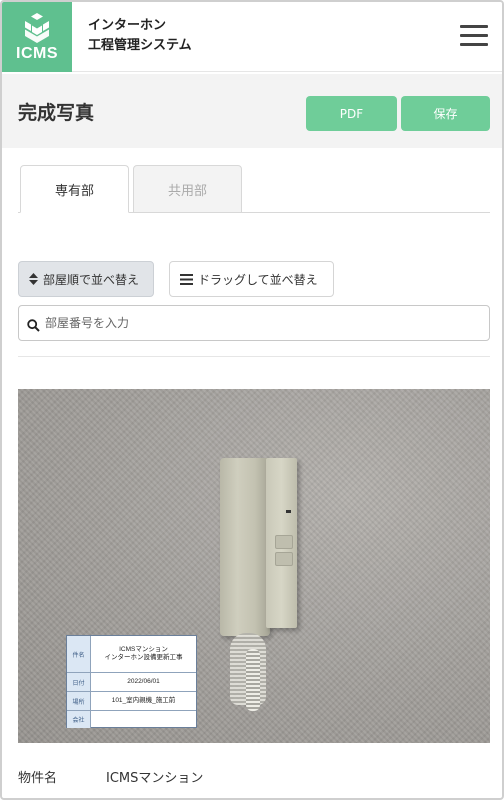 Image resolution: width=504 pixels, height=800 pixels. I want to click on page-title: 完成写真, so click(56, 113).